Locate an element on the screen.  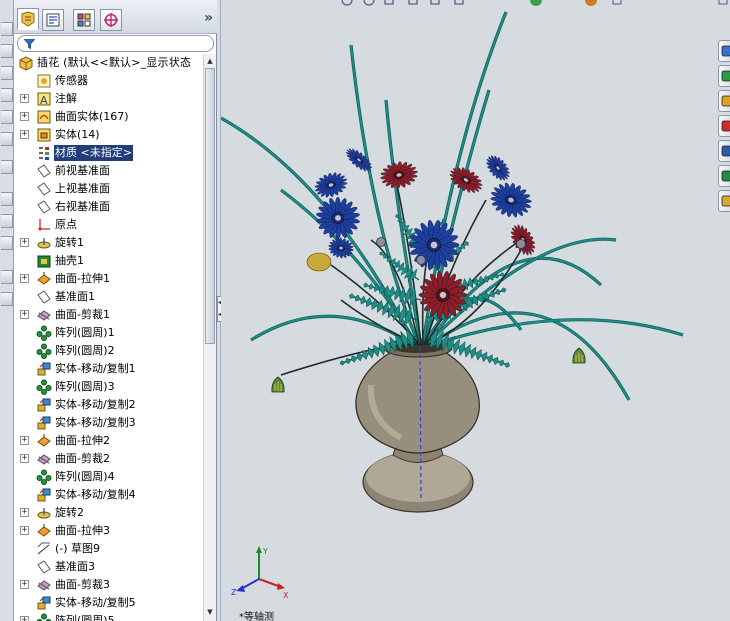
tree-node: 阵列(圆周)3 is located at coordinates (108, 387).